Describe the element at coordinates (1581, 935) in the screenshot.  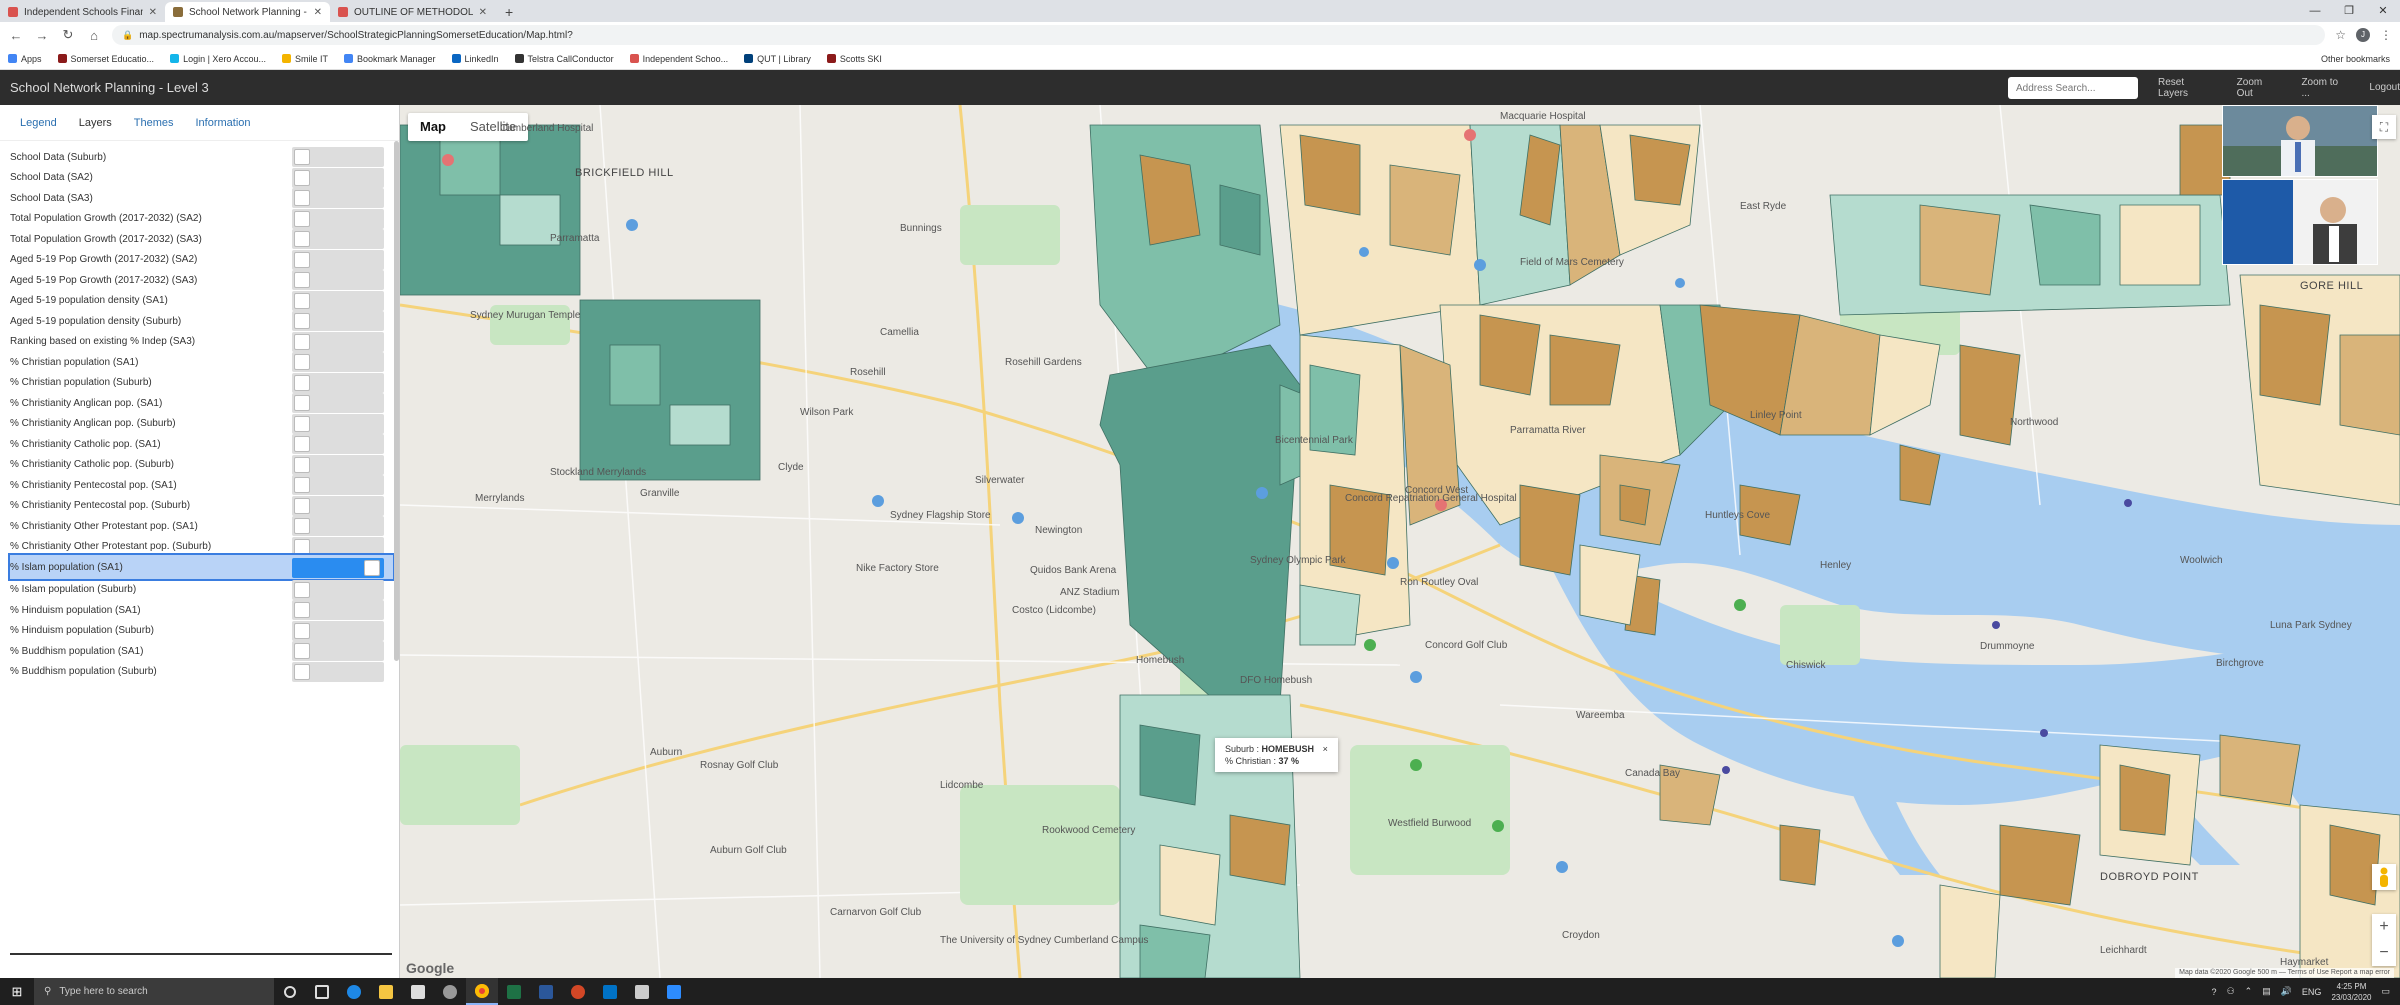
I see `label-croydon: Croydon` at that location.